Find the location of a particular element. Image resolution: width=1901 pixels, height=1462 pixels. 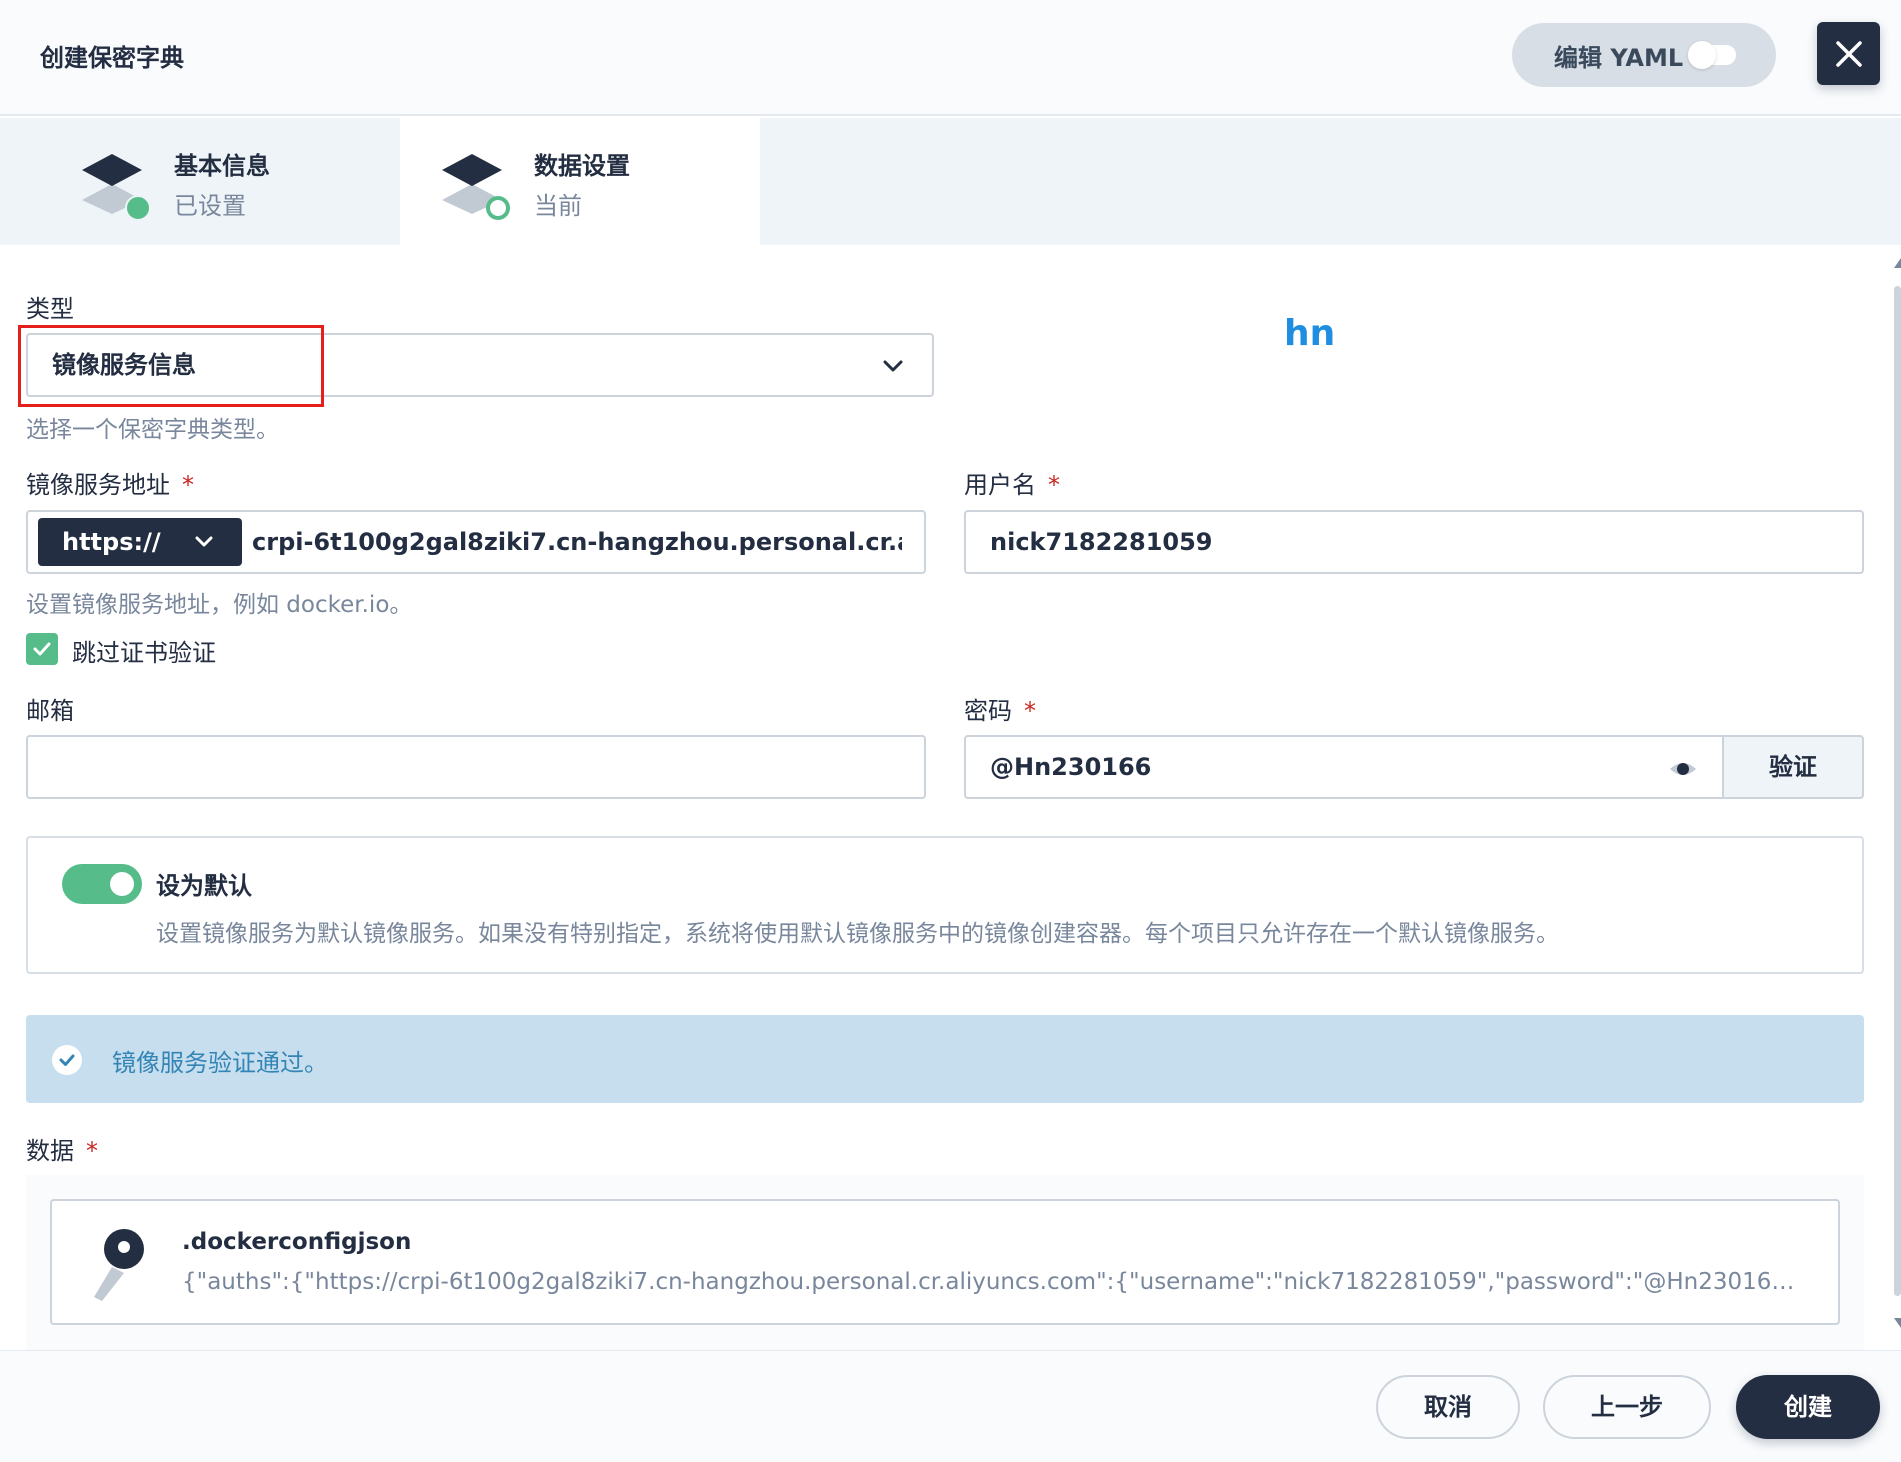

verify-button: 验证 is located at coordinates (1793, 767).